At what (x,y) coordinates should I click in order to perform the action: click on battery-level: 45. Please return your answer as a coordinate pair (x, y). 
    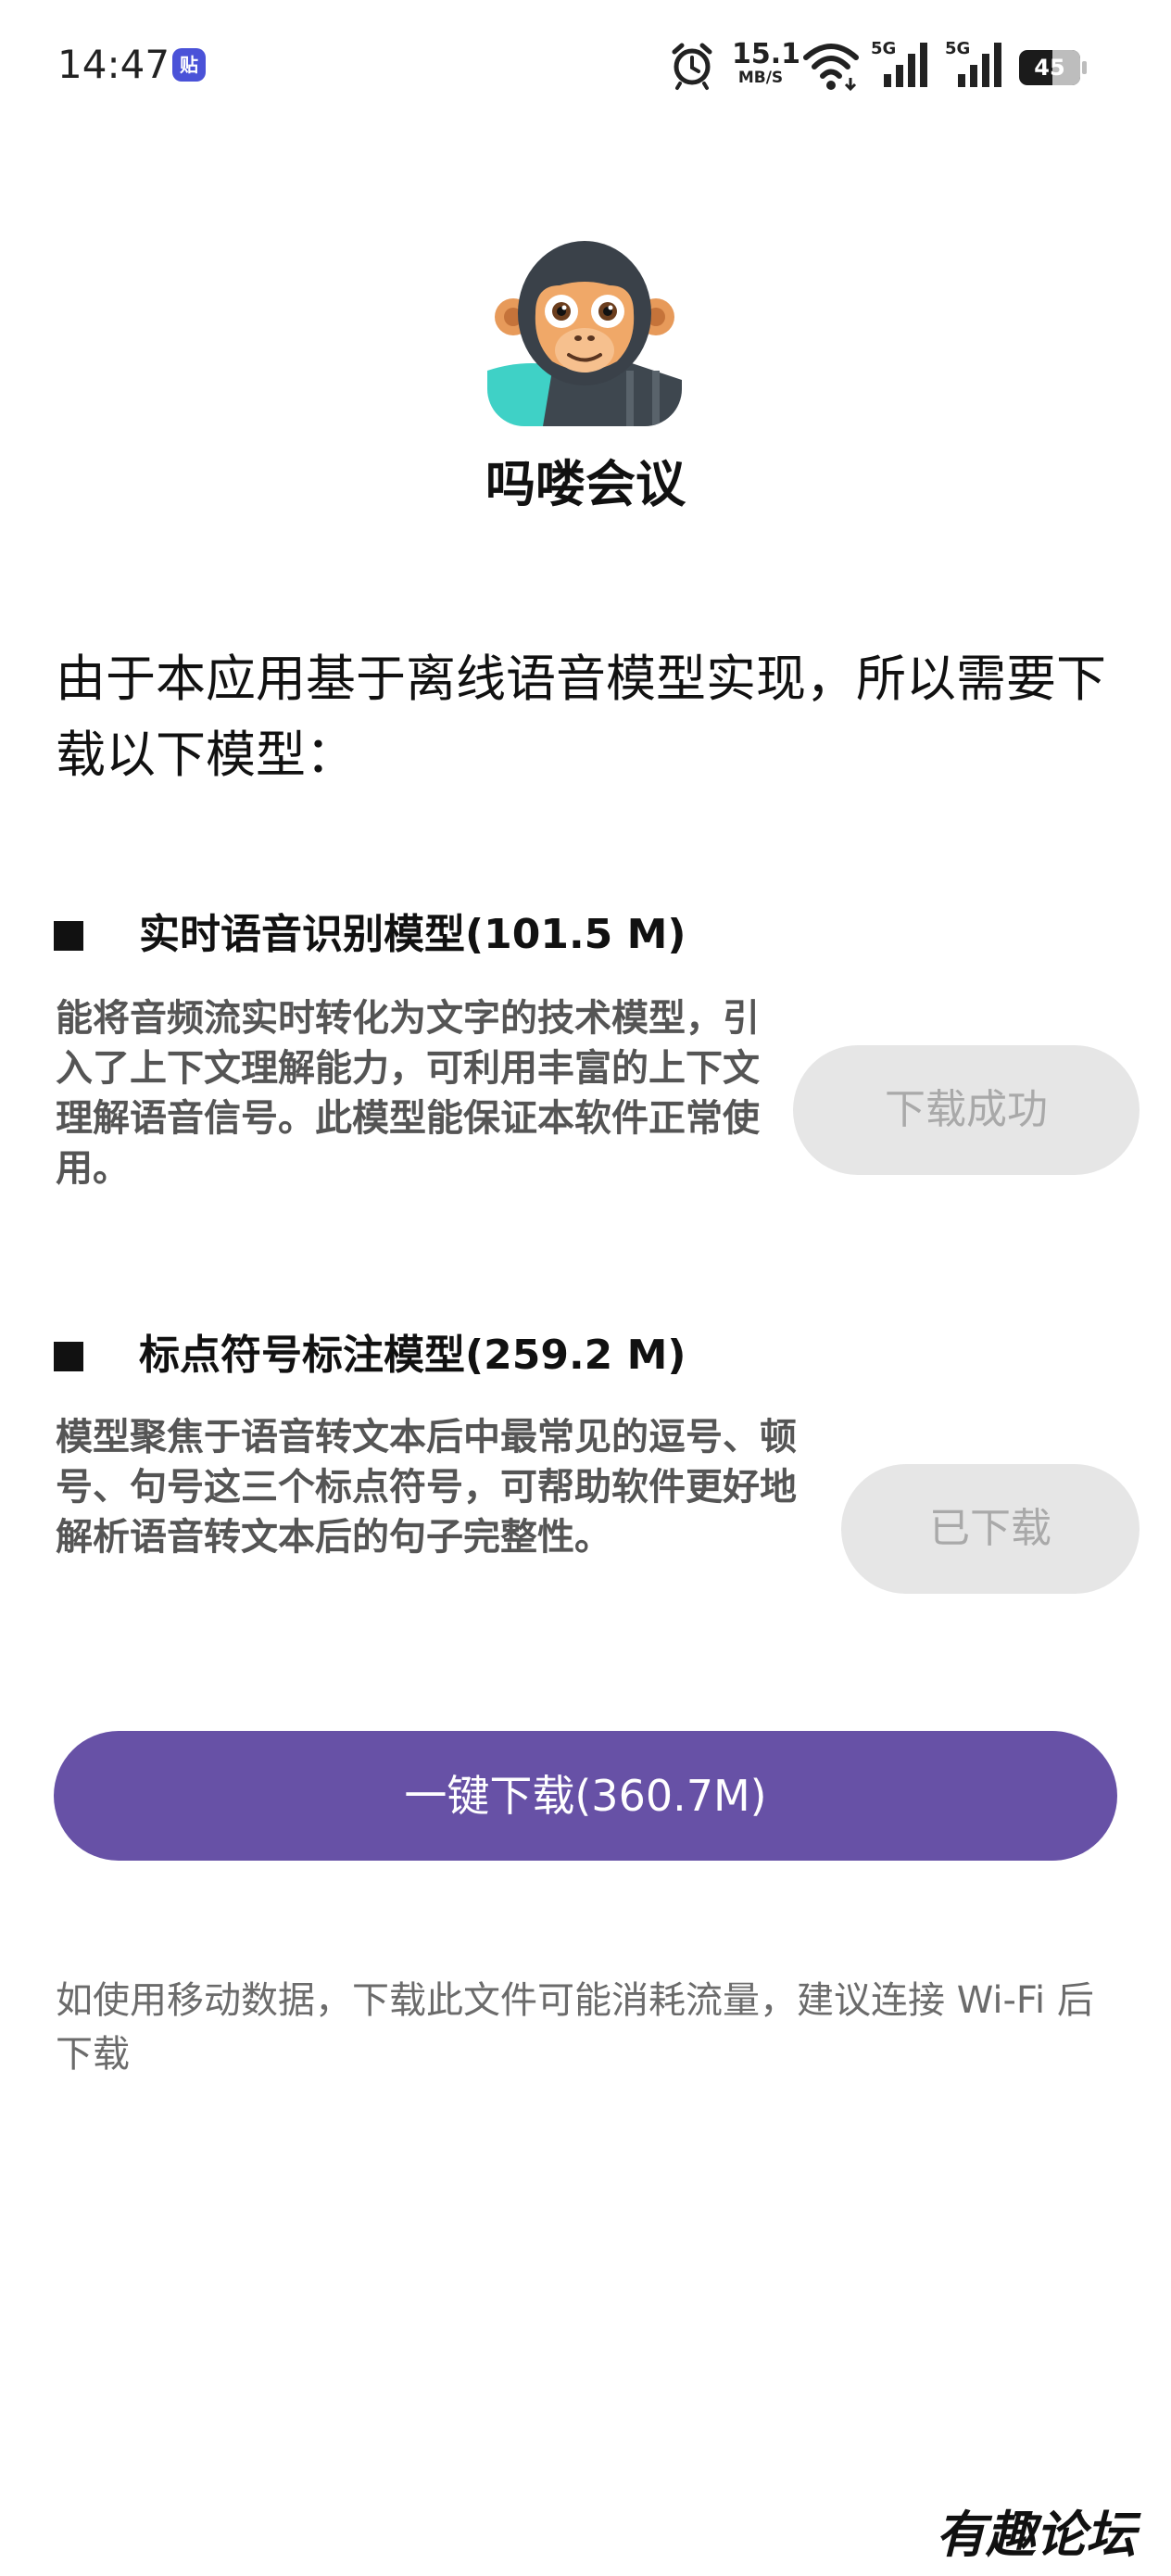
    Looking at the image, I should click on (1050, 68).